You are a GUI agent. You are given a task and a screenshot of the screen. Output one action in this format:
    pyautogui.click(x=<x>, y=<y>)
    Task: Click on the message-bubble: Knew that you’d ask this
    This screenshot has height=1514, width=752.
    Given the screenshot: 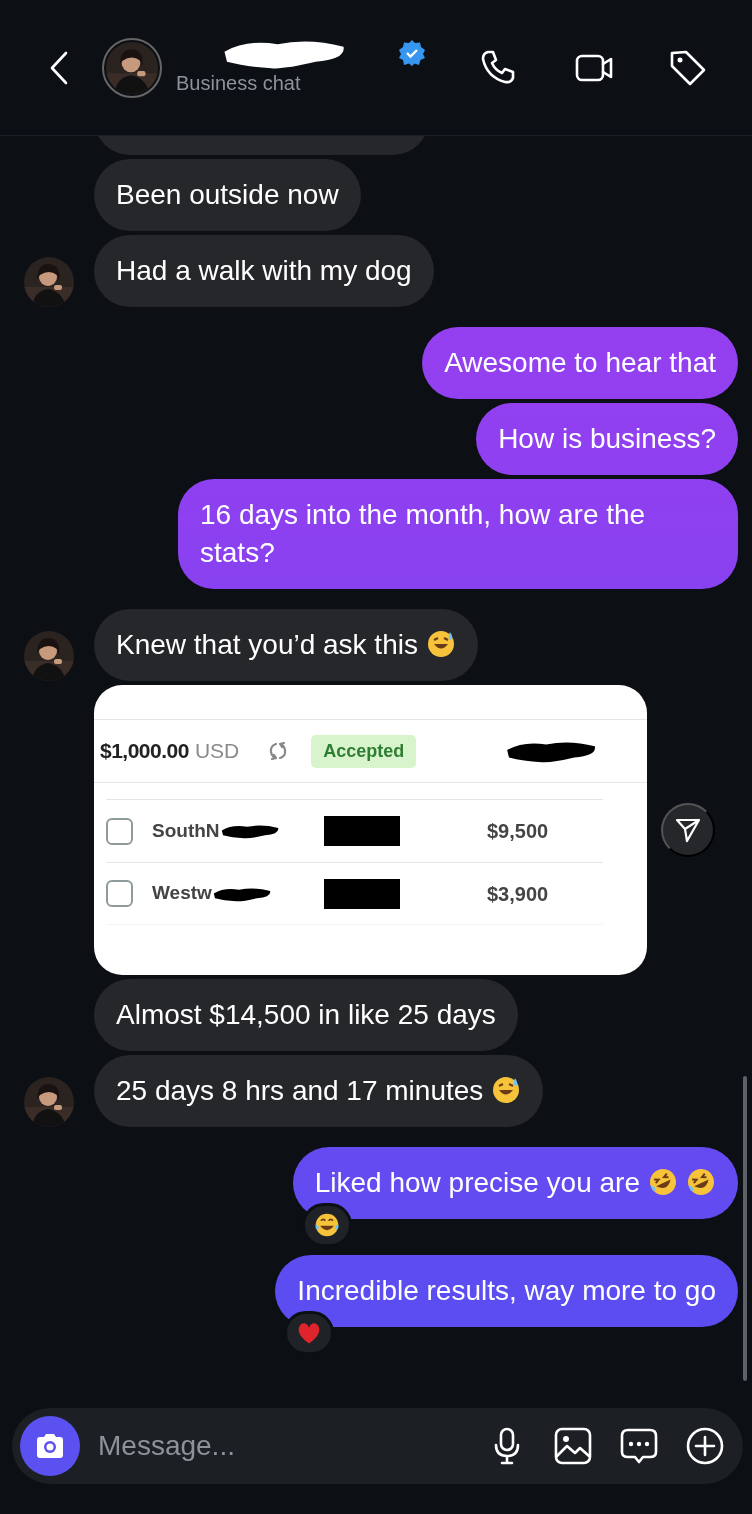 What is the action you would take?
    pyautogui.click(x=286, y=645)
    